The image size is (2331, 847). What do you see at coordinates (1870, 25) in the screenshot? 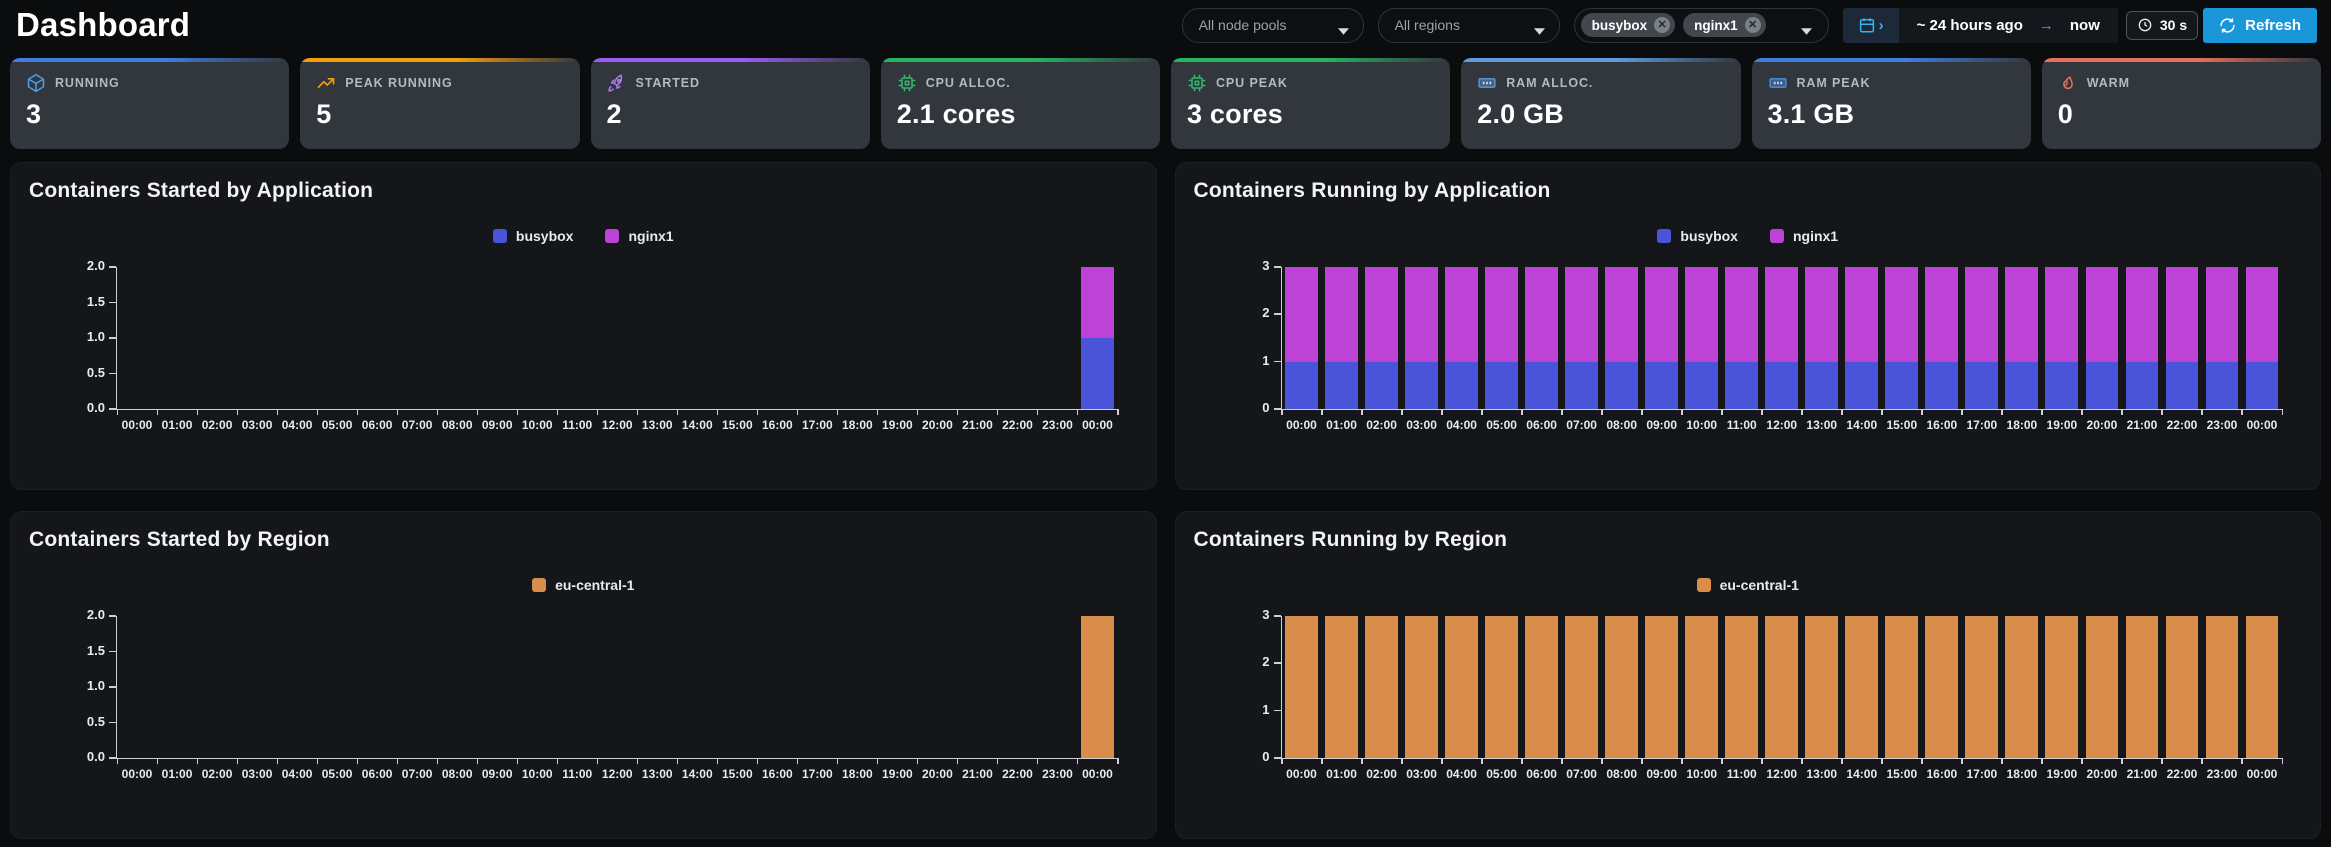
I see `calendar-button: ›` at bounding box center [1870, 25].